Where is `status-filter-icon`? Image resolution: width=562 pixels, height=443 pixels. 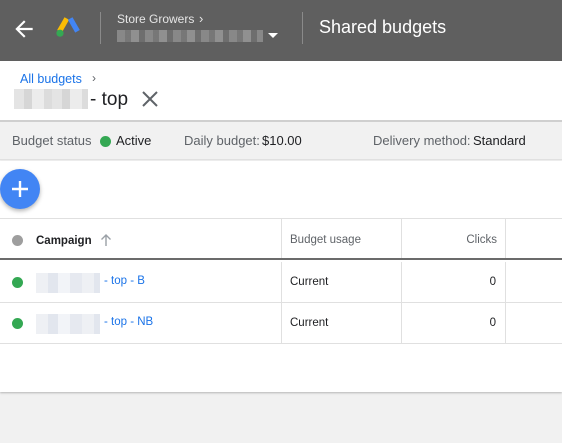 status-filter-icon is located at coordinates (17, 240).